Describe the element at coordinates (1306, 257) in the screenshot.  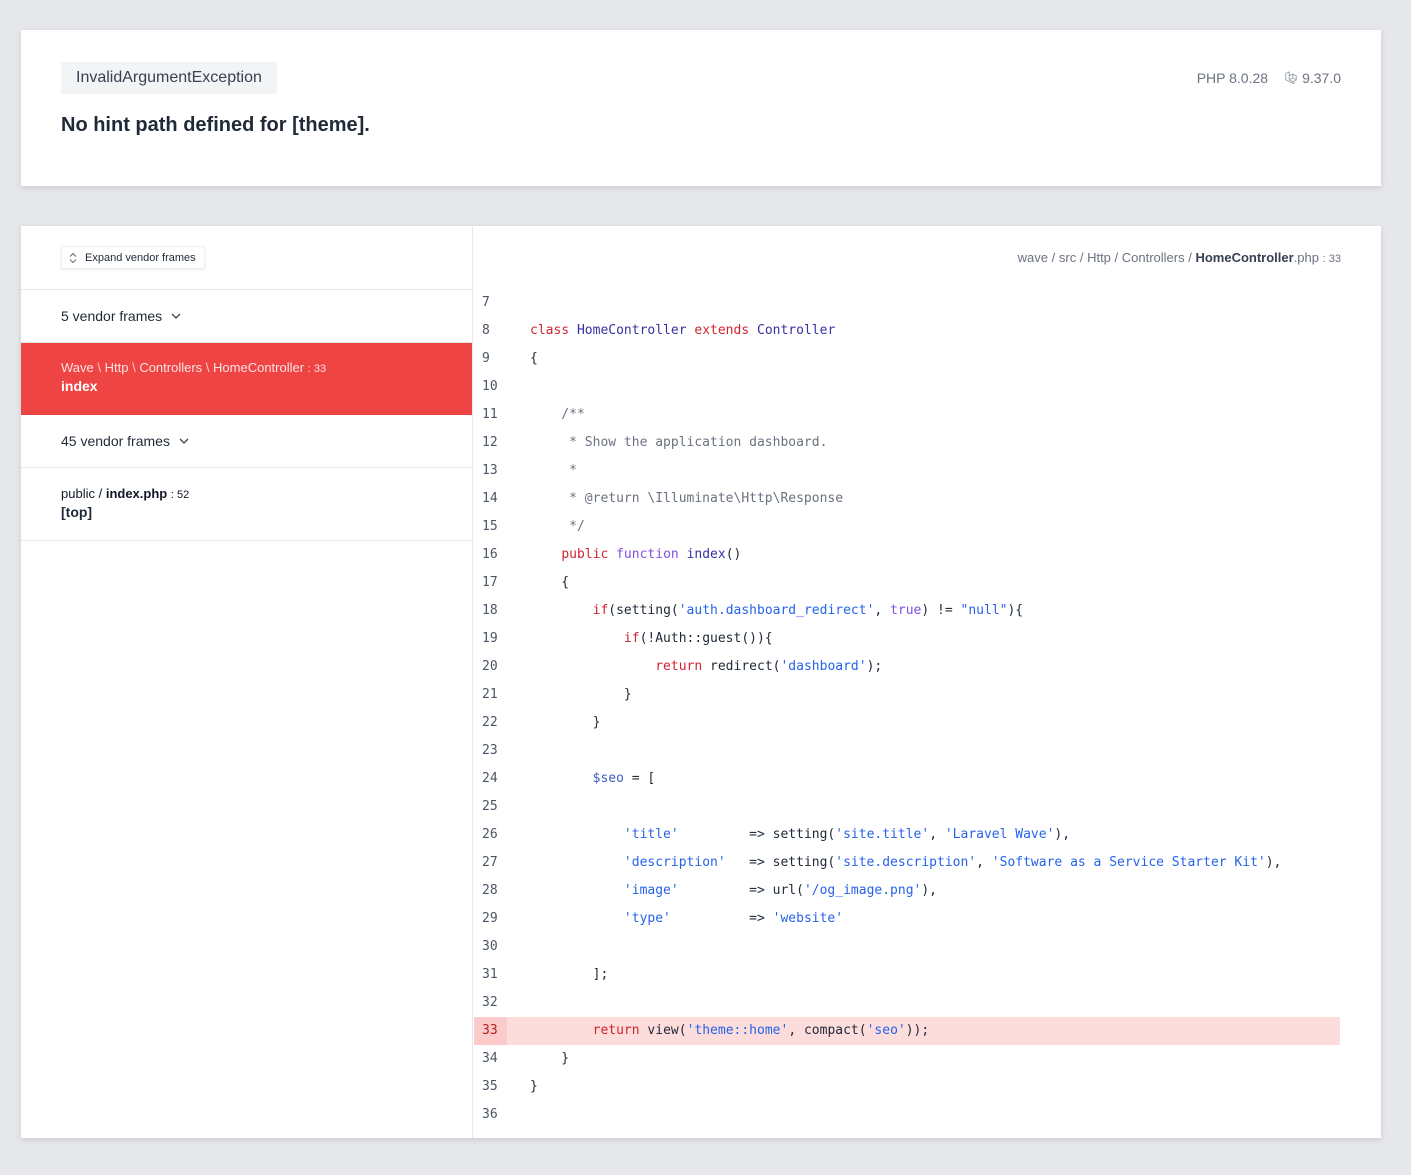
I see `file-extension: .php` at that location.